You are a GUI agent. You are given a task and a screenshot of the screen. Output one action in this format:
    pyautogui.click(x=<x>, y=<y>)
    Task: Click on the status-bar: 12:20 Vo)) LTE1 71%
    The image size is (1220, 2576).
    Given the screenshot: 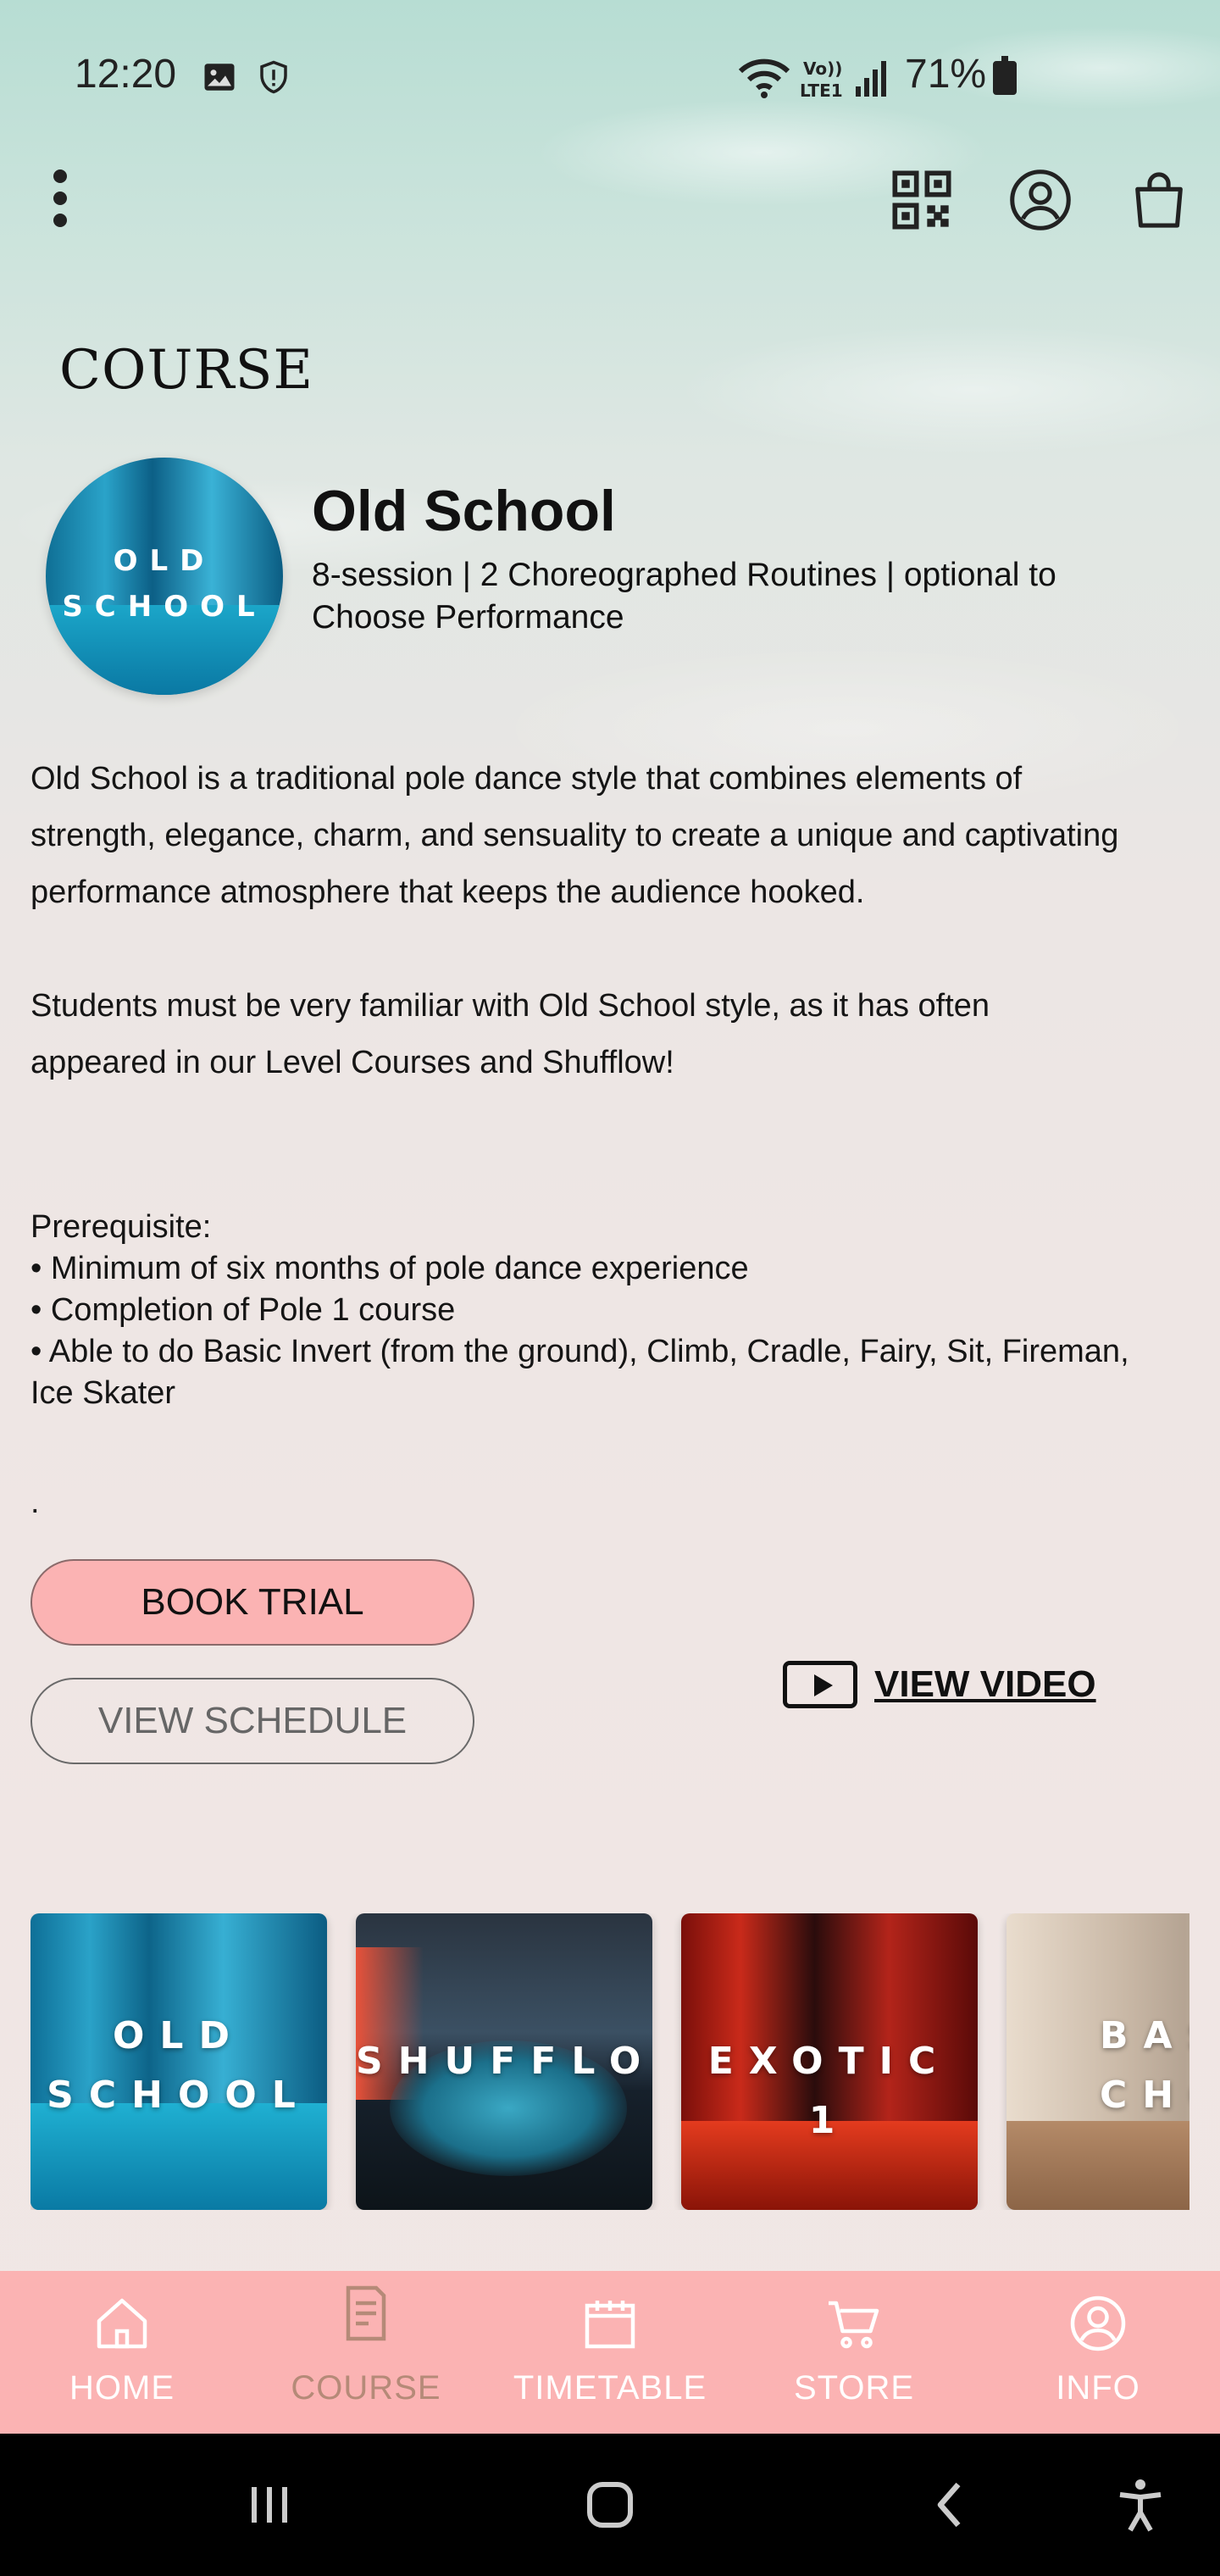 What is the action you would take?
    pyautogui.click(x=610, y=76)
    